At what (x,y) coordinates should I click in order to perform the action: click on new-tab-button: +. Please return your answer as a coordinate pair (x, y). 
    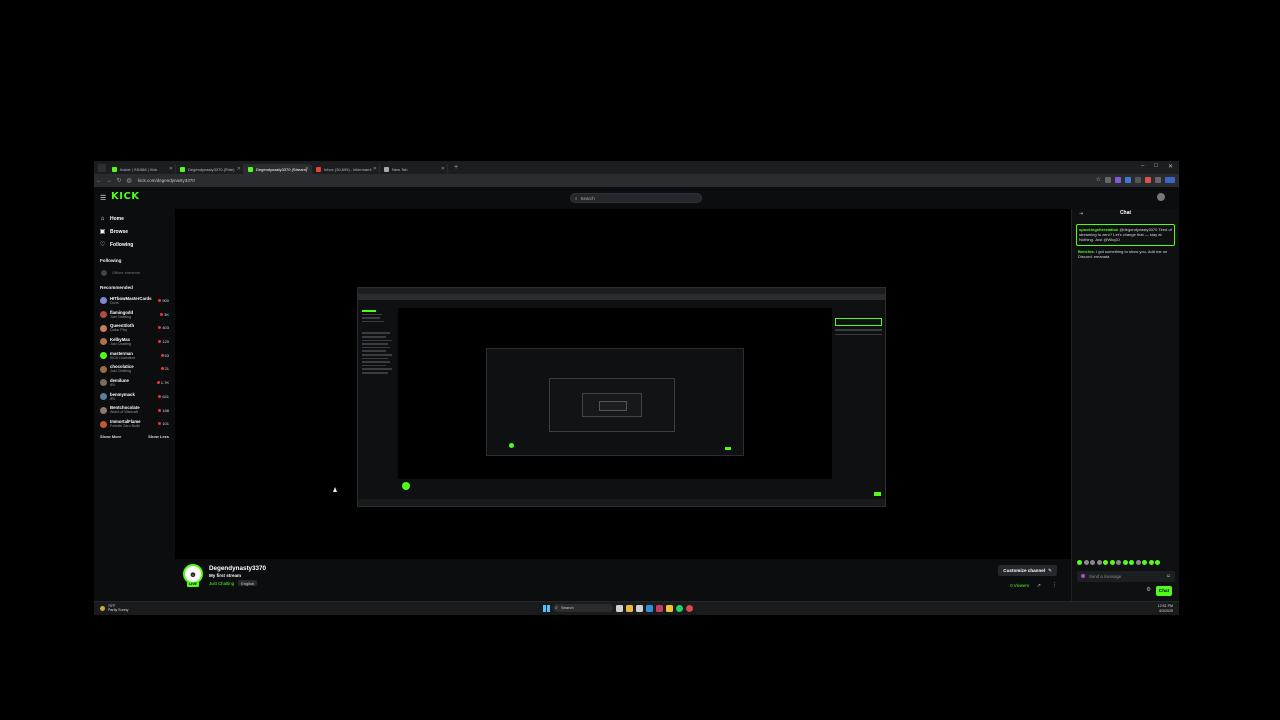
    Looking at the image, I should click on (456, 167).